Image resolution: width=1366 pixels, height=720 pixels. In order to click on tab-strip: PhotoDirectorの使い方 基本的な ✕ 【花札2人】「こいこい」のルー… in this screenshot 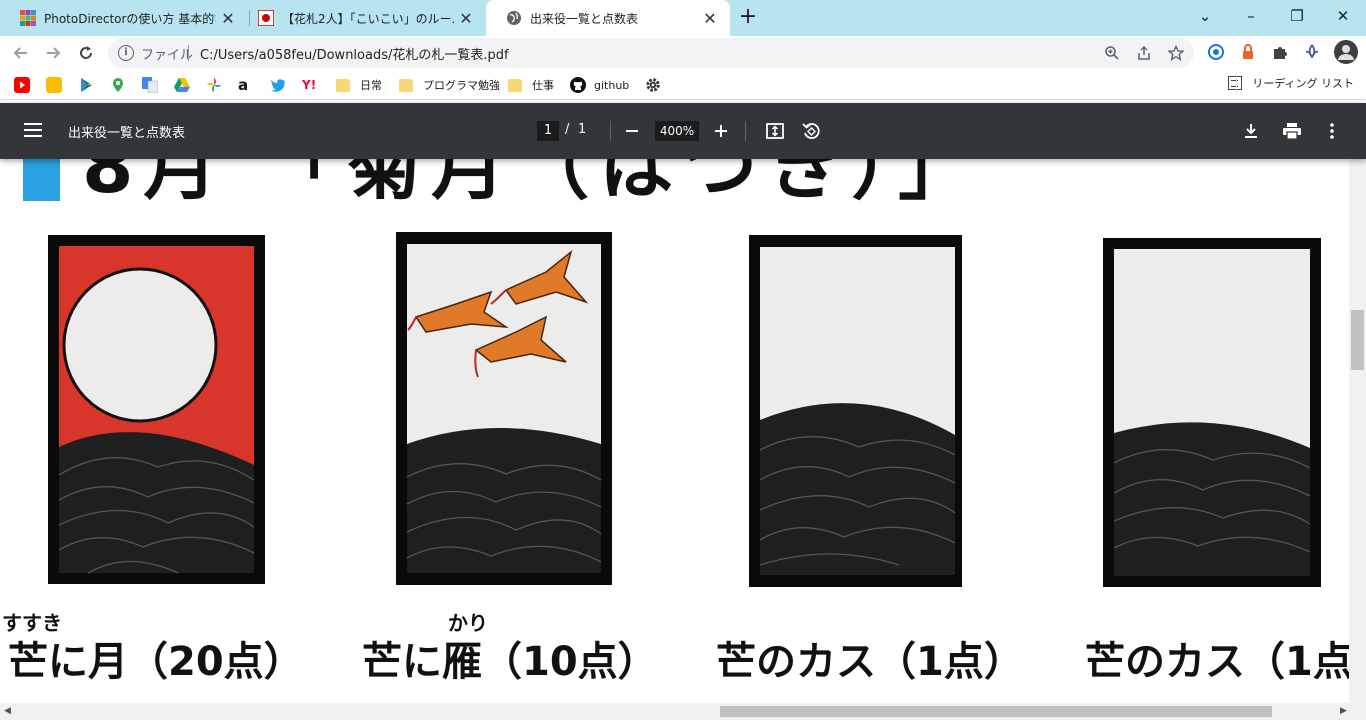, I will do `click(683, 18)`.